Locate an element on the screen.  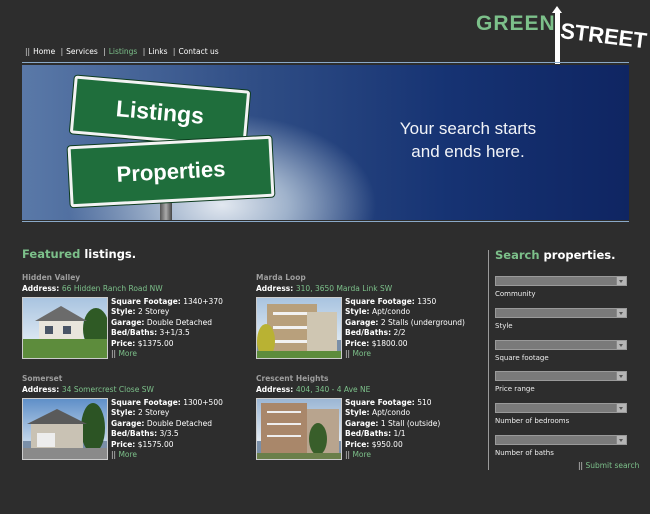
listing-address: Address: 404, 340 - 4 Ave NE is located at coordinates (366, 389).